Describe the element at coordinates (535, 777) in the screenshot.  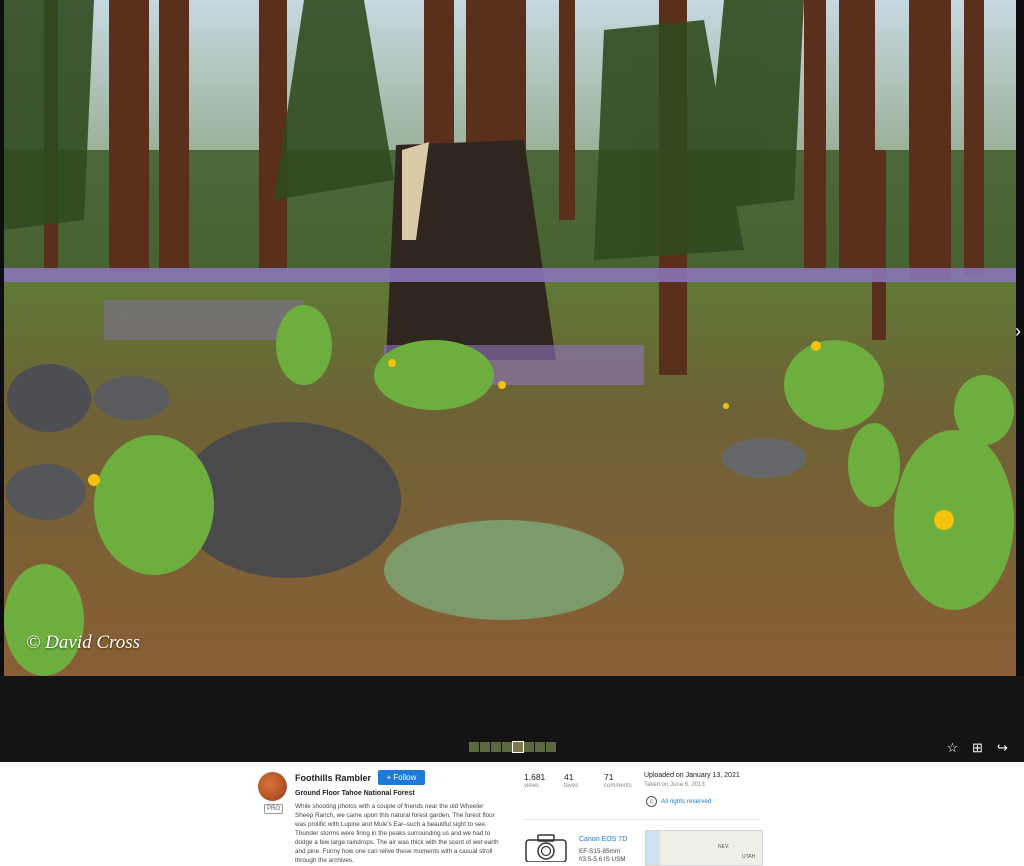
I see `stat-value: 1,681` at that location.